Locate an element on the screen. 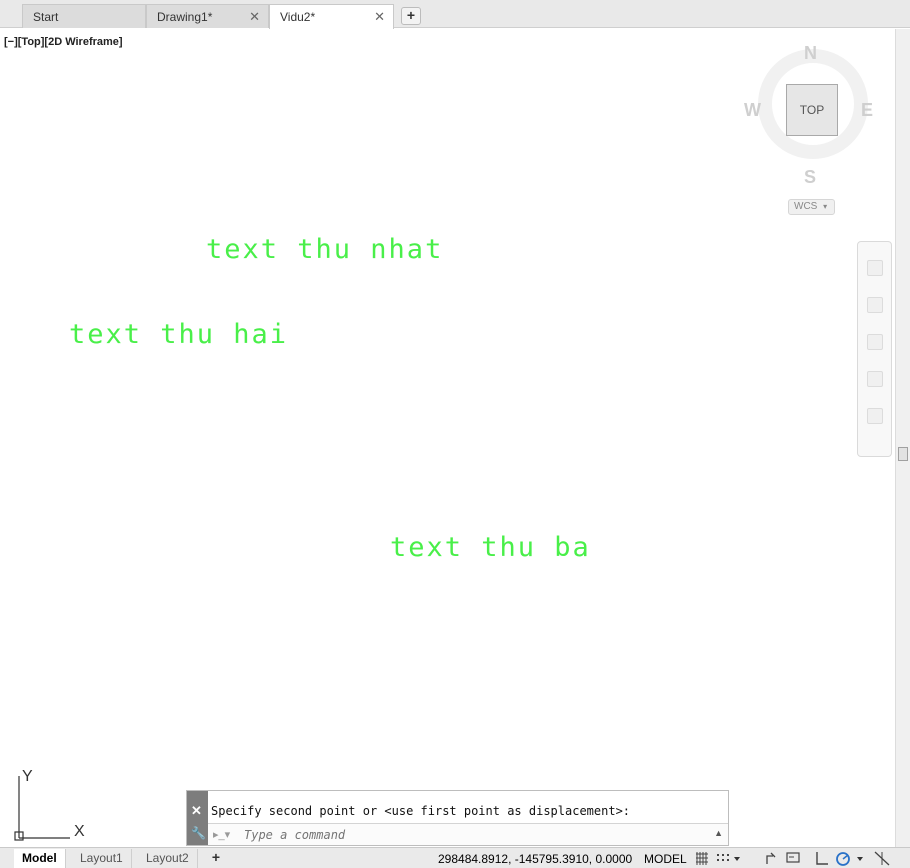  grid-icon is located at coordinates (702, 858).